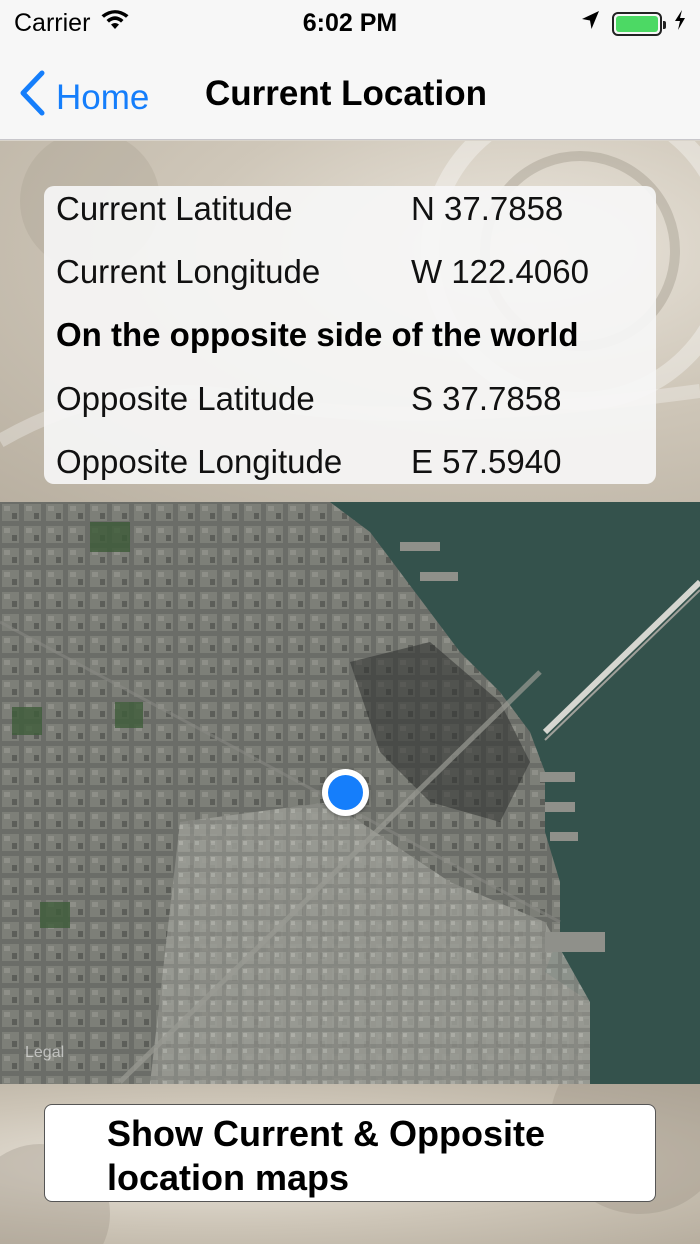  I want to click on user-location-dot, so click(345, 792).